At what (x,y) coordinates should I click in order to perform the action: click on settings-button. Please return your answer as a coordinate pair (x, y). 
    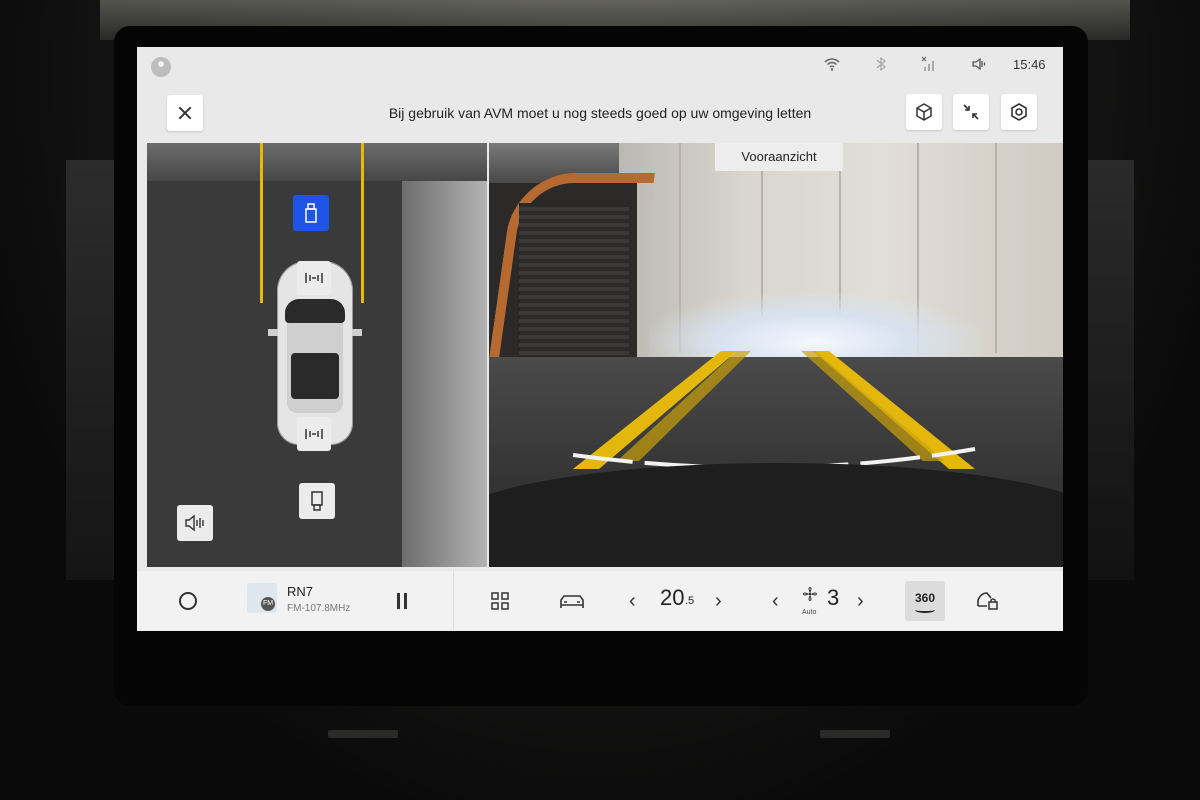
    Looking at the image, I should click on (1019, 112).